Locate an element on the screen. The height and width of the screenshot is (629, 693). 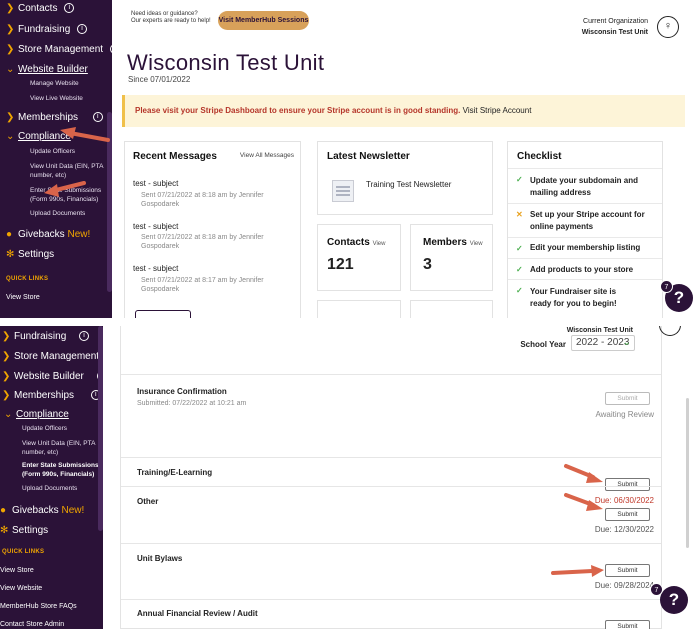
page-scrollbar is located at coordinates (687, 473).